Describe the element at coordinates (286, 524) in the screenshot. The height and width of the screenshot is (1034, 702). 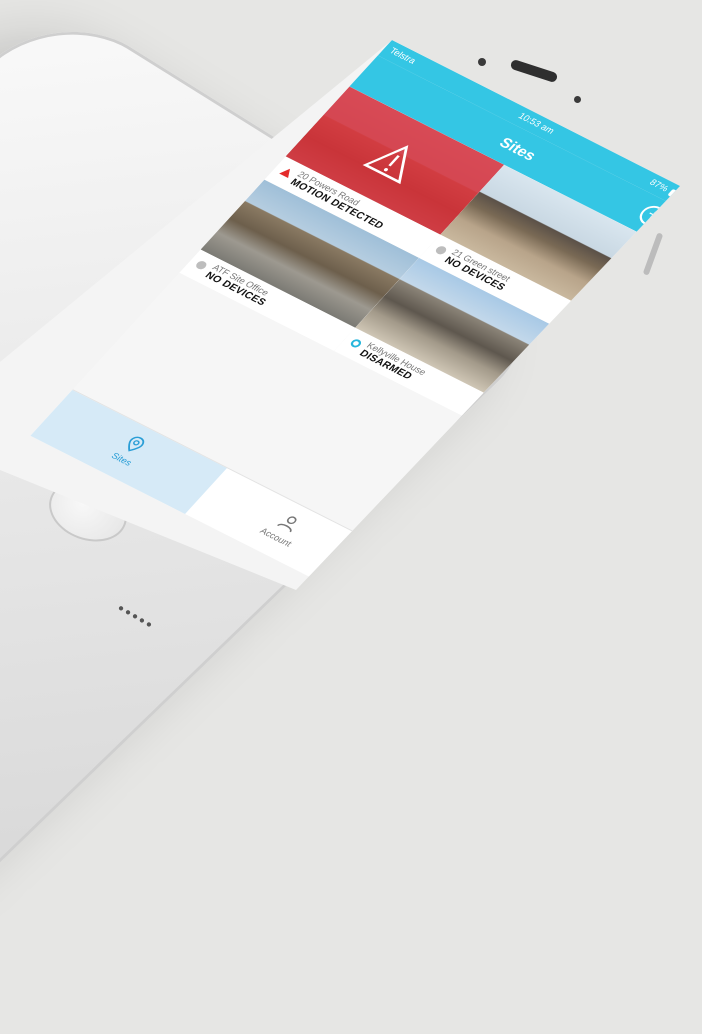
I see `user-icon` at that location.